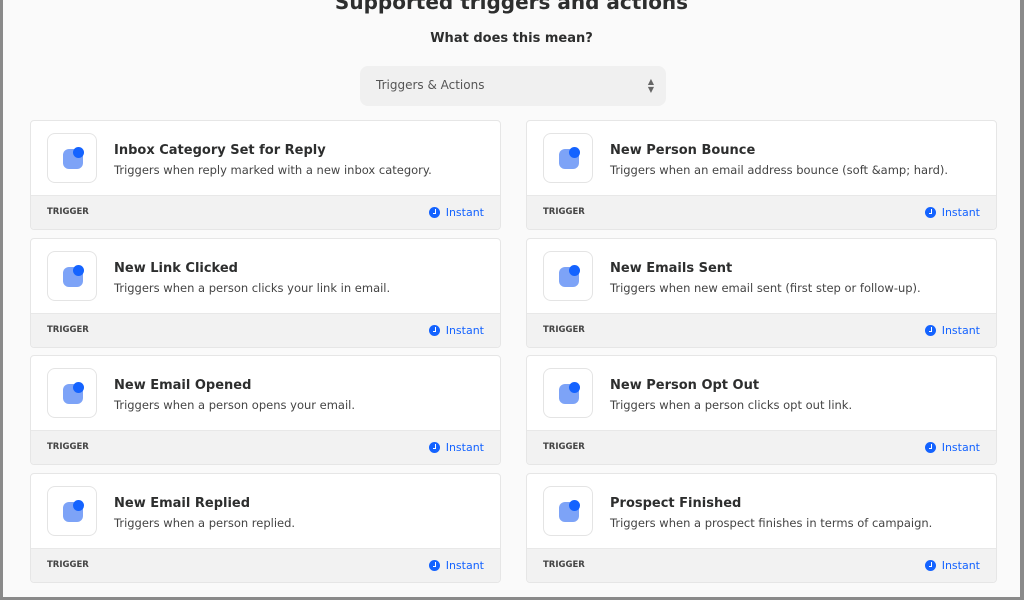 Image resolution: width=1024 pixels, height=600 pixels. What do you see at coordinates (220, 150) in the screenshot?
I see `trigger-name: Inbox Category Set for Reply` at bounding box center [220, 150].